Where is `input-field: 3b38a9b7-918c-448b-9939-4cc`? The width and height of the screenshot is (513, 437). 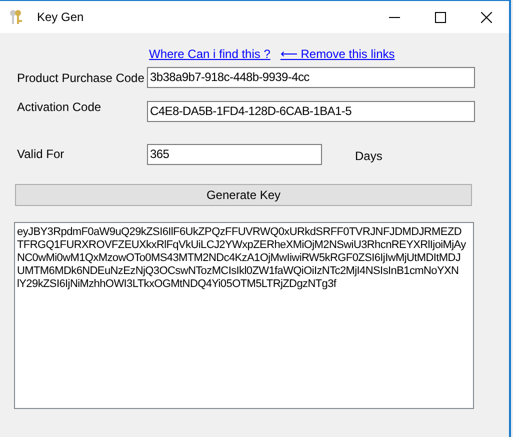 input-field: 3b38a9b7-918c-448b-9939-4cc is located at coordinates (311, 77).